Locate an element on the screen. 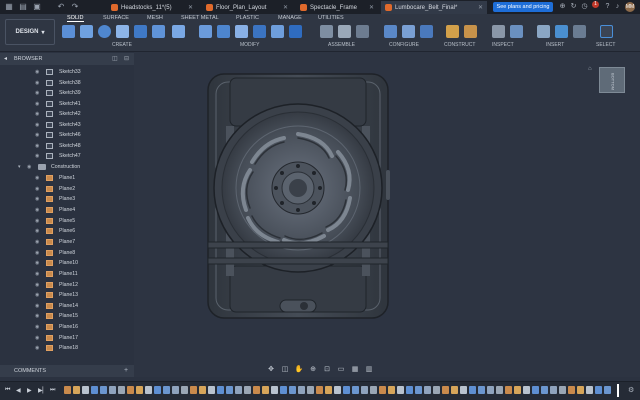 The height and width of the screenshot is (400, 640). fillet-icon is located at coordinates (223, 31).